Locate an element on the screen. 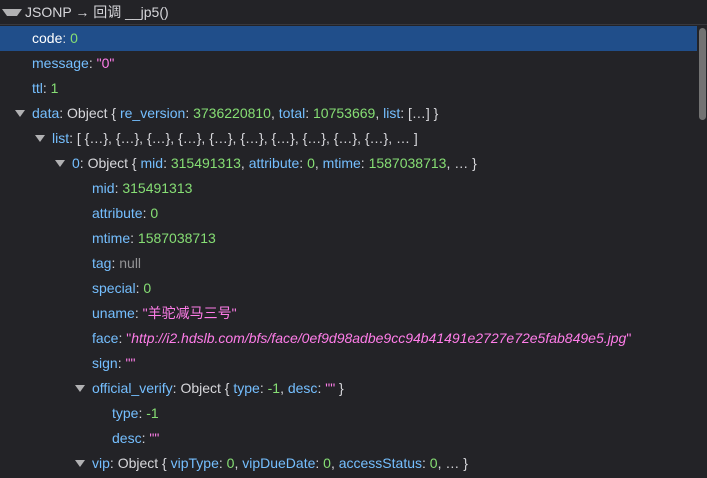 The height and width of the screenshot is (478, 707). property-key: data is located at coordinates (46, 113).